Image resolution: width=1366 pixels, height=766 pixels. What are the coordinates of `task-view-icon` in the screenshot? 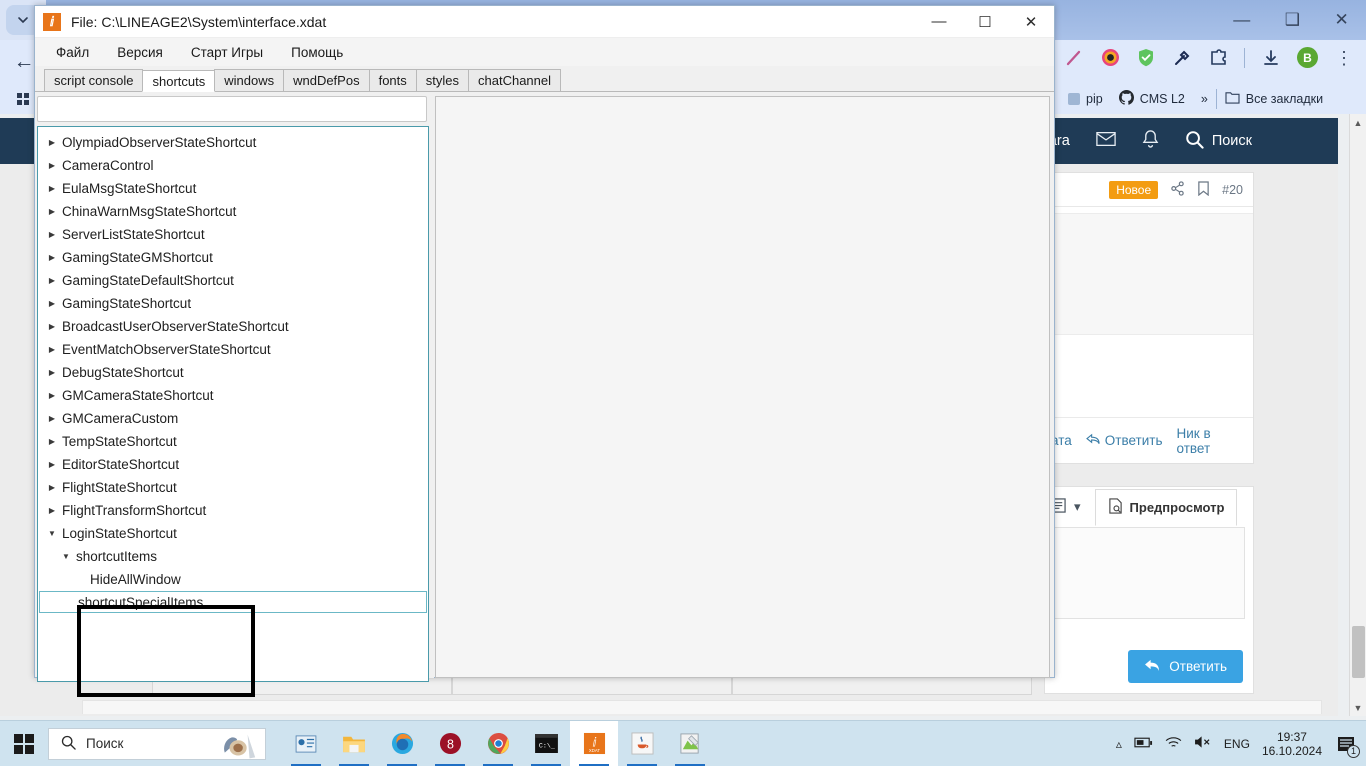 It's located at (306, 743).